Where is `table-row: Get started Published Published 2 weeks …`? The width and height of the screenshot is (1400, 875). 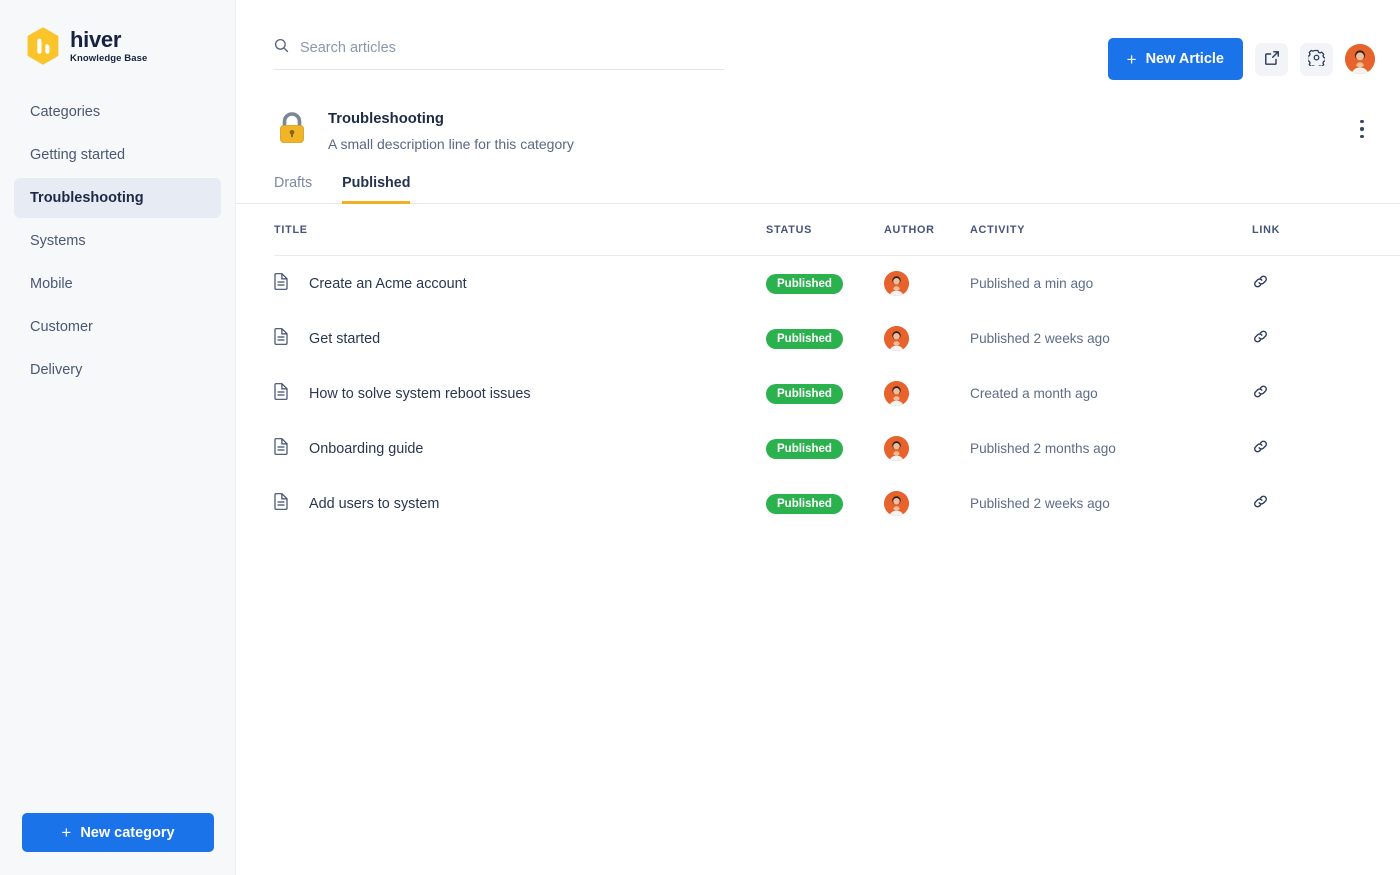 table-row: Get started Published Published 2 weeks … is located at coordinates (837, 338).